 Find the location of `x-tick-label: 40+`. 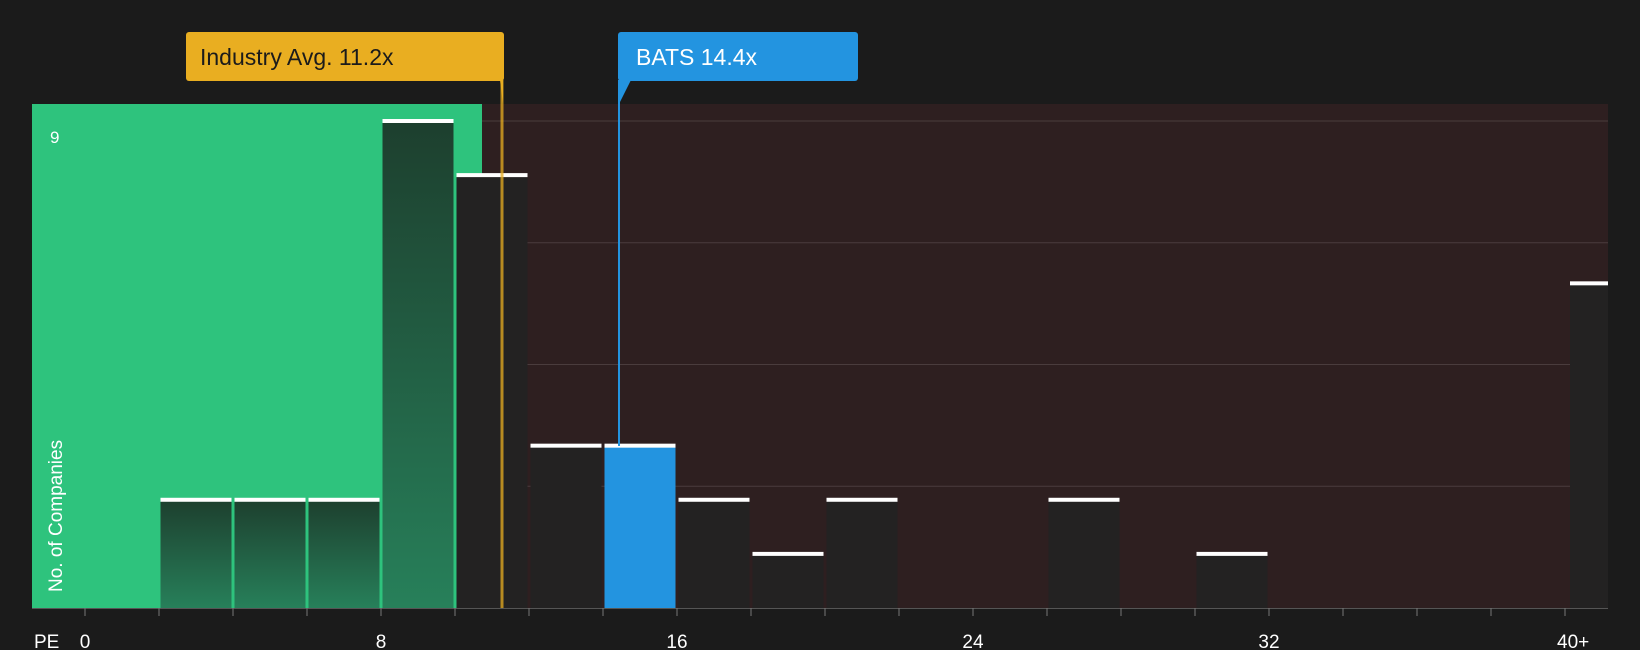

x-tick-label: 40+ is located at coordinates (1573, 641).